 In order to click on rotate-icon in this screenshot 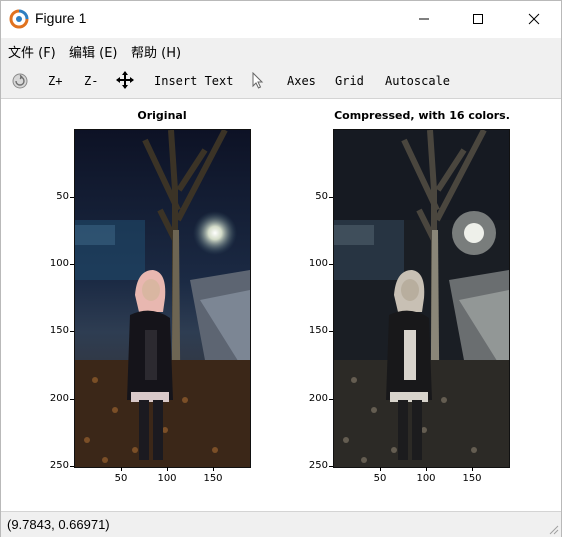, I will do `click(20, 81)`.